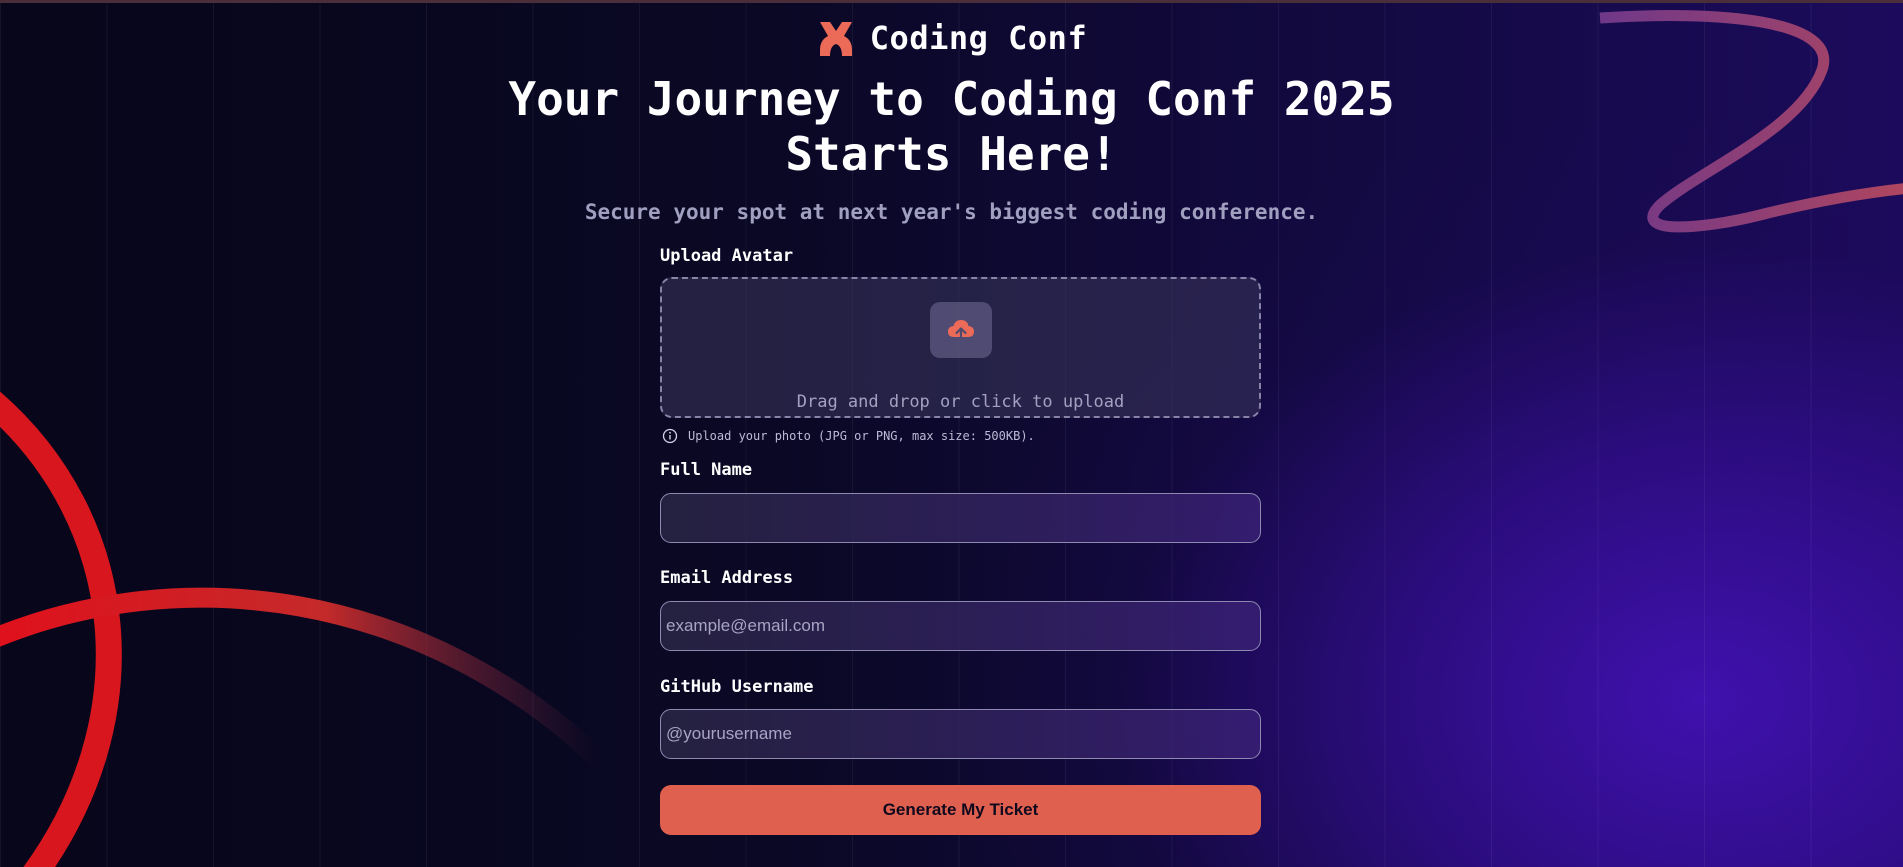 The width and height of the screenshot is (1903, 867). What do you see at coordinates (960, 734) in the screenshot?
I see `github-username-input` at bounding box center [960, 734].